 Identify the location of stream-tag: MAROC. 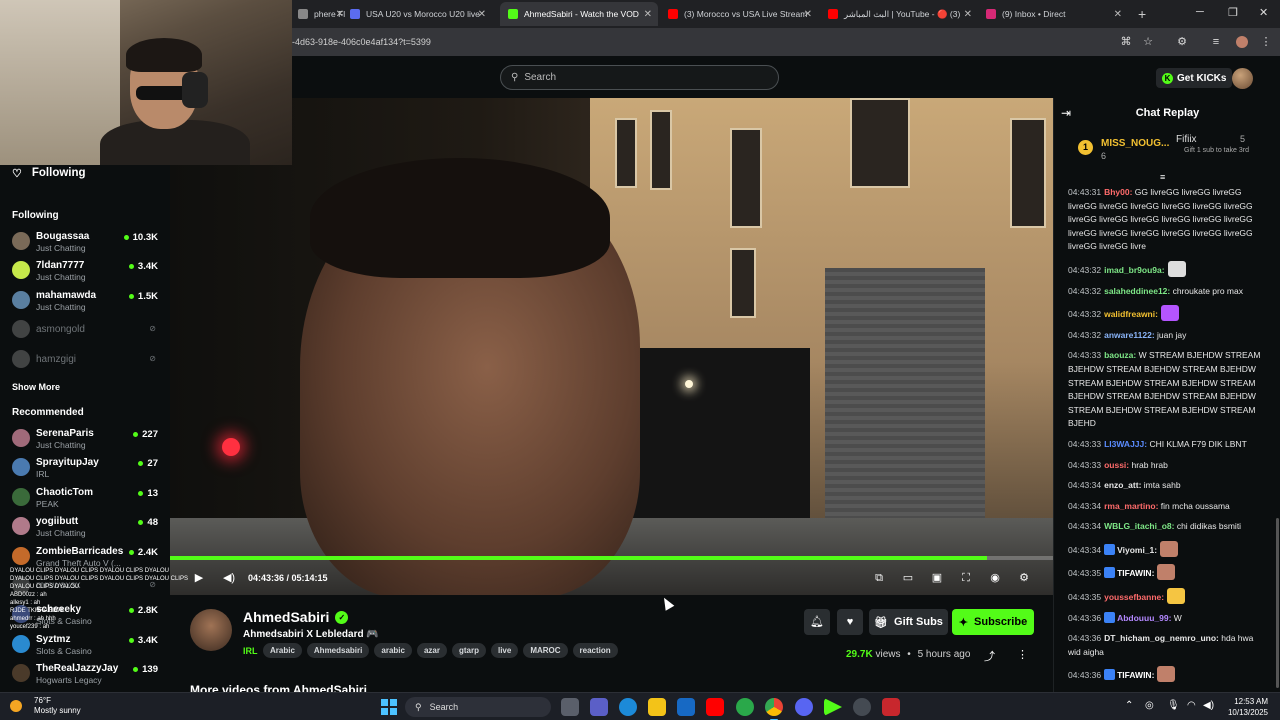
(545, 650).